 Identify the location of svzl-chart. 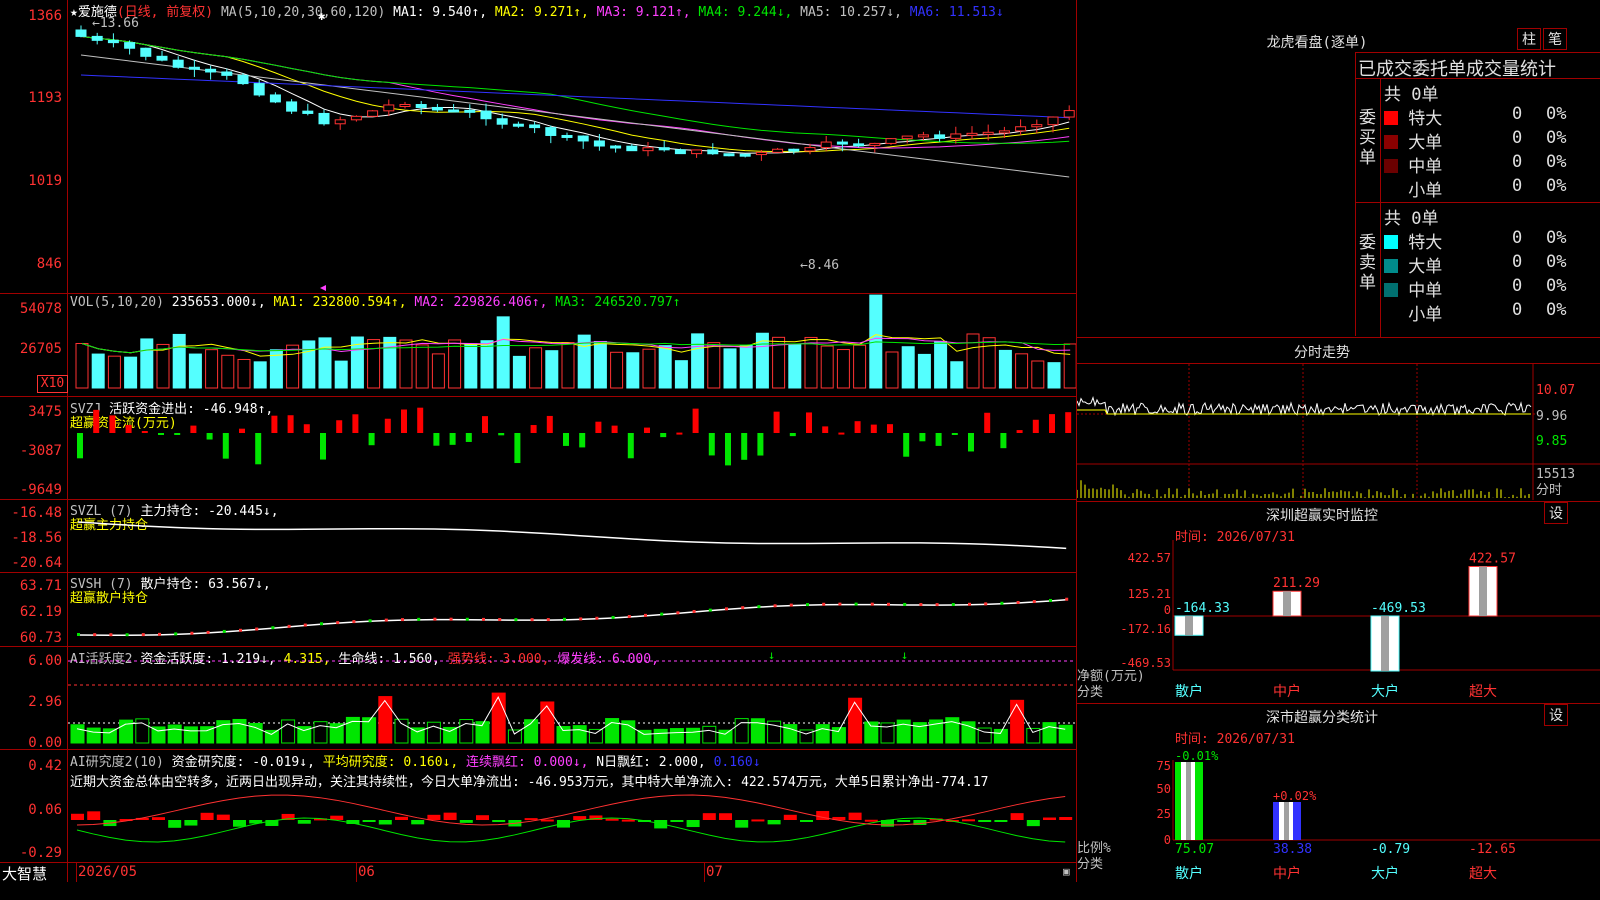
(572, 536).